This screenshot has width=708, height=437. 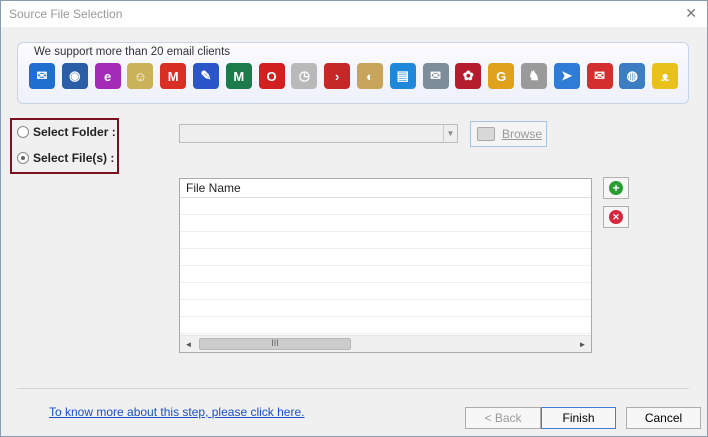 I want to click on browse-button: Browse, so click(x=508, y=134).